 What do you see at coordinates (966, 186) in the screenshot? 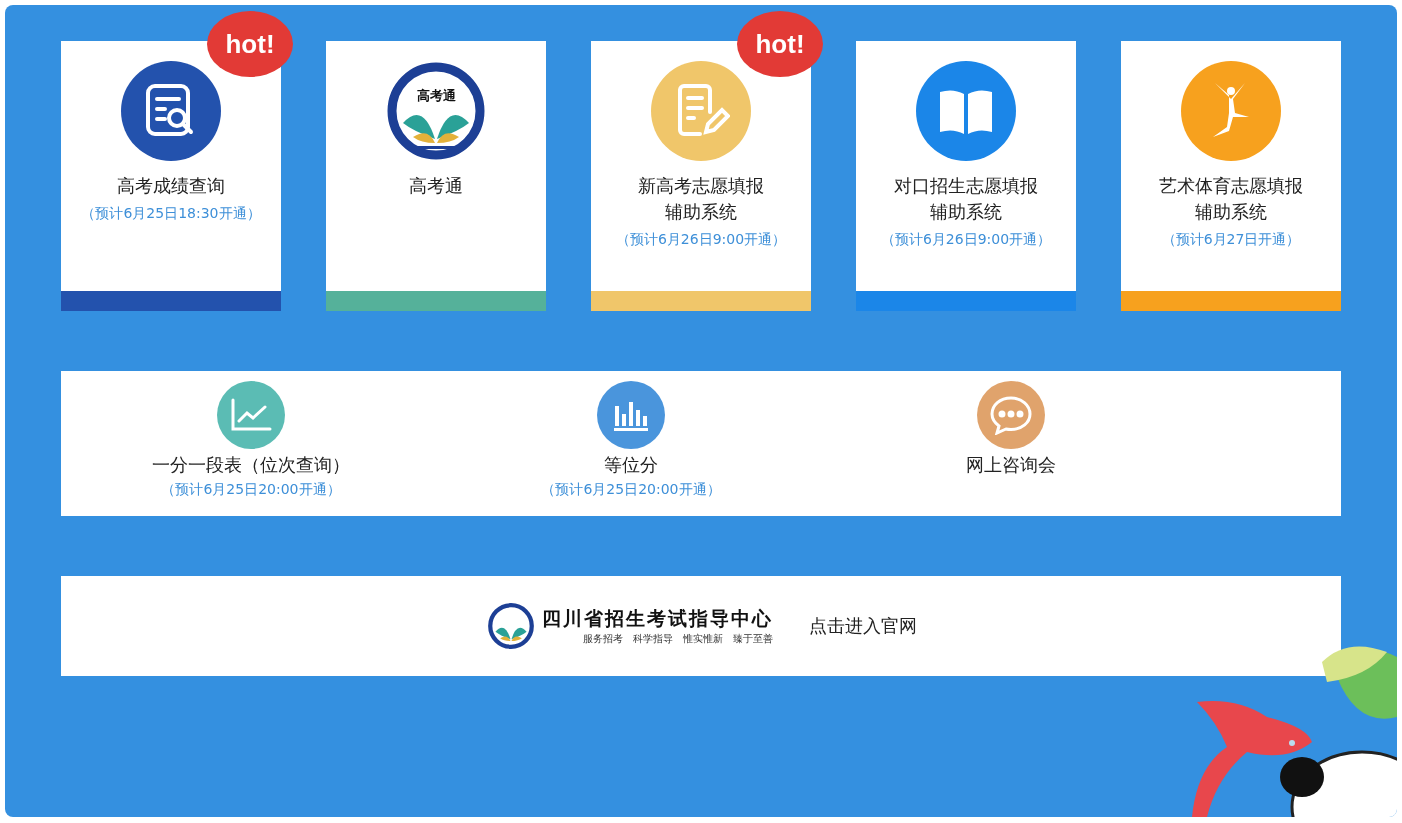
I see `service-title: 对口招生志愿填报` at bounding box center [966, 186].